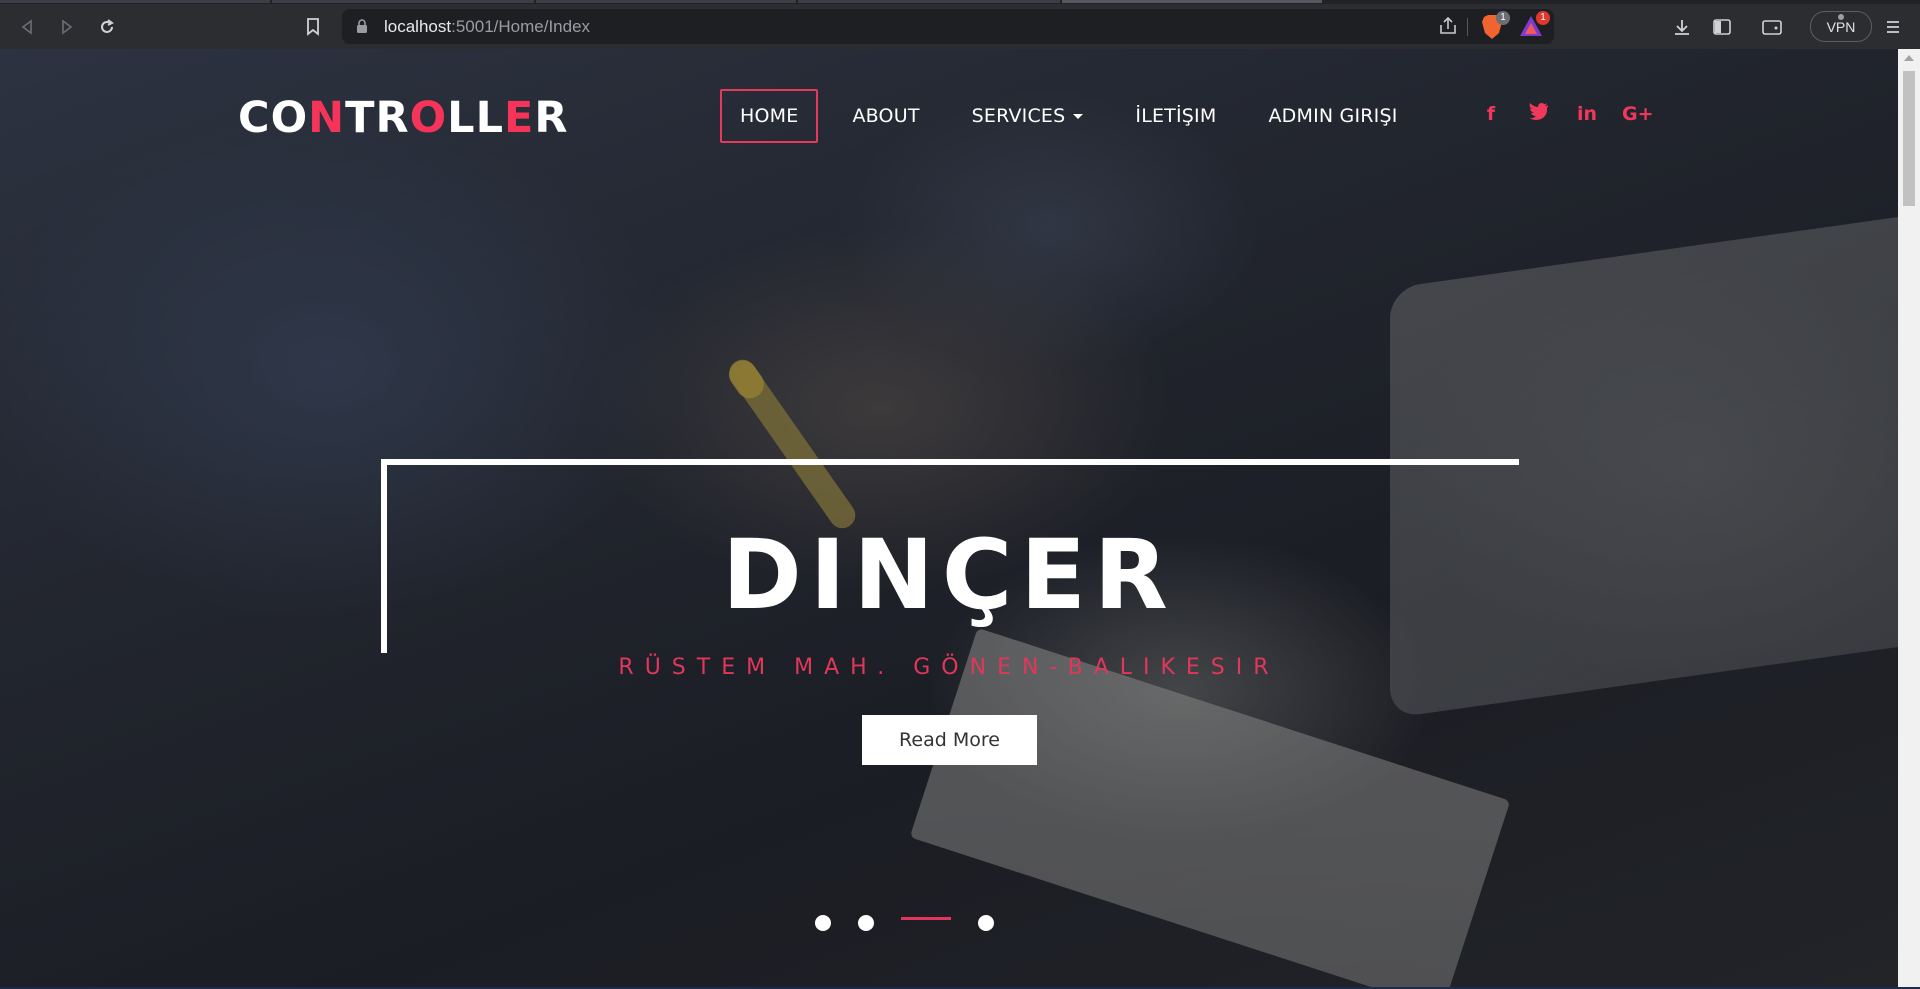 The image size is (1920, 989). What do you see at coordinates (289, 118) in the screenshot?
I see `logo-letter: O` at bounding box center [289, 118].